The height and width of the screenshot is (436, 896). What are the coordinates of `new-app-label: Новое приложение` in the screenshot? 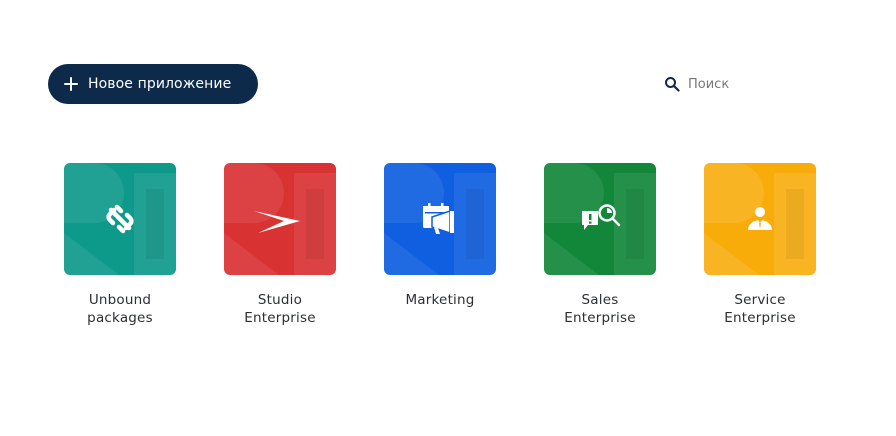 It's located at (160, 84).